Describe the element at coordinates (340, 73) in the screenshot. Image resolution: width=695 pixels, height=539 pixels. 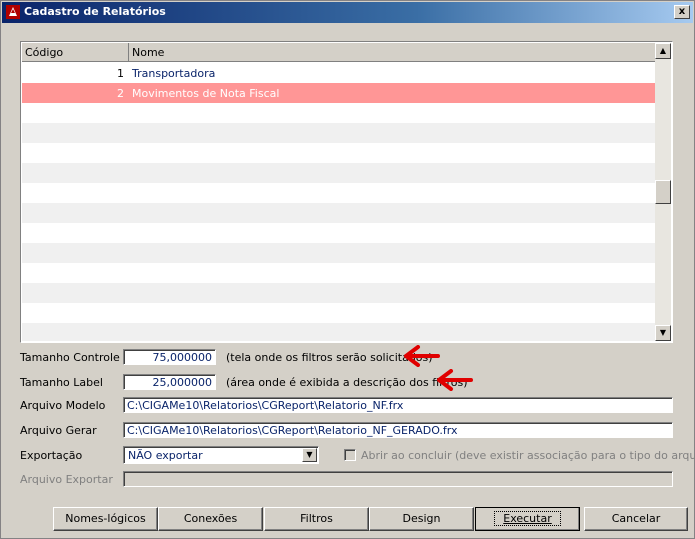
I see `table-row: 1 Transportadora` at that location.